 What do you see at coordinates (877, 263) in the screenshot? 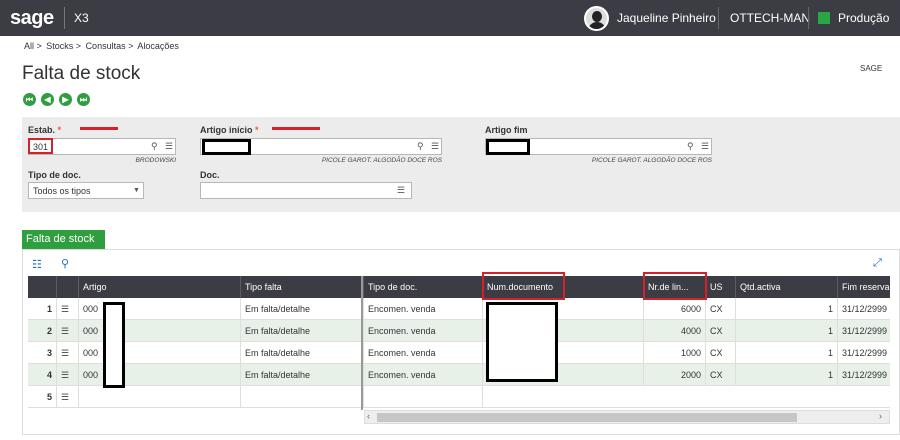
I see `expand-icon: ⤢` at bounding box center [877, 263].